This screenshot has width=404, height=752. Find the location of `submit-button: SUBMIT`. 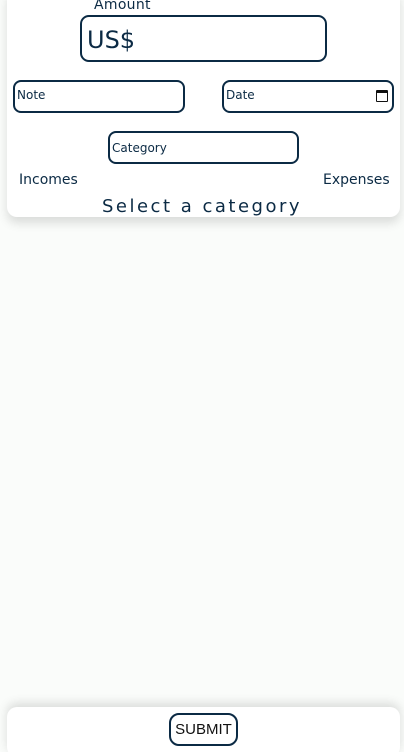

submit-button: SUBMIT is located at coordinates (203, 729).